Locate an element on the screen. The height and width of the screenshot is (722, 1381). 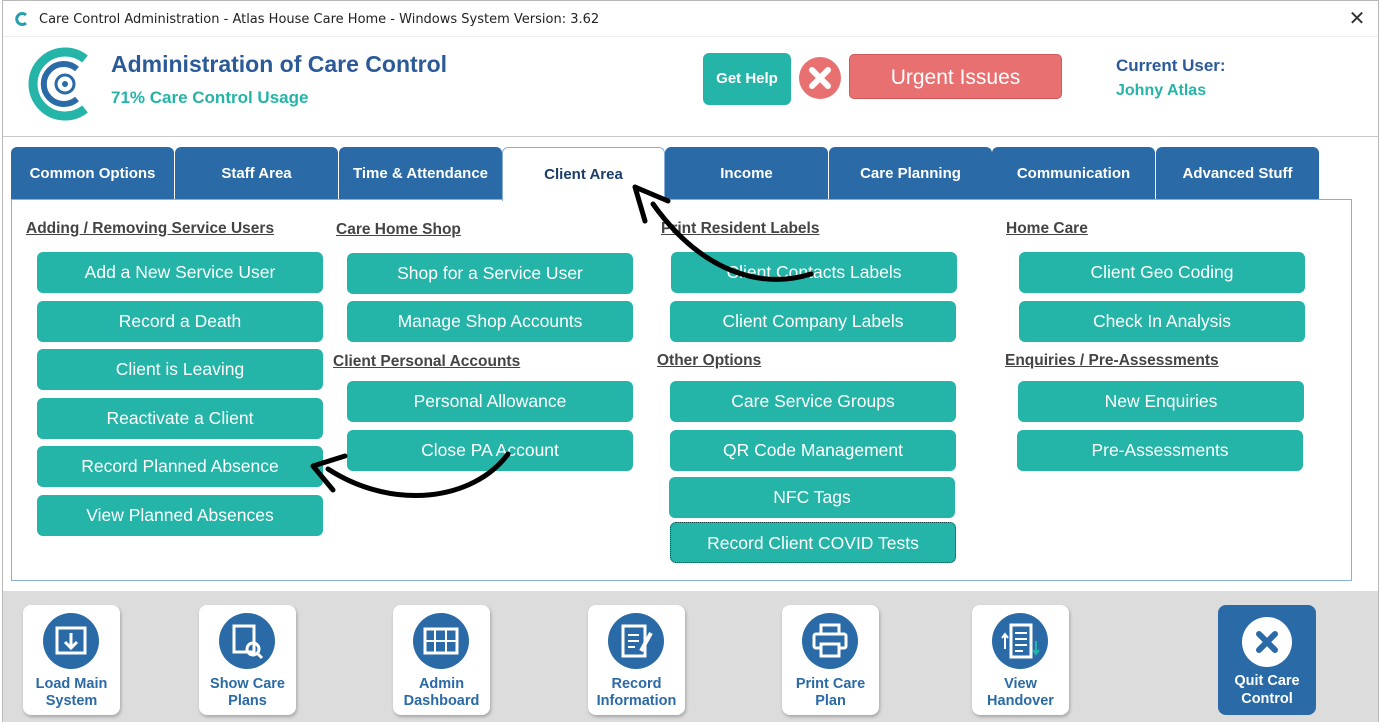
tab-staff-area: Staff Area is located at coordinates (256, 173).